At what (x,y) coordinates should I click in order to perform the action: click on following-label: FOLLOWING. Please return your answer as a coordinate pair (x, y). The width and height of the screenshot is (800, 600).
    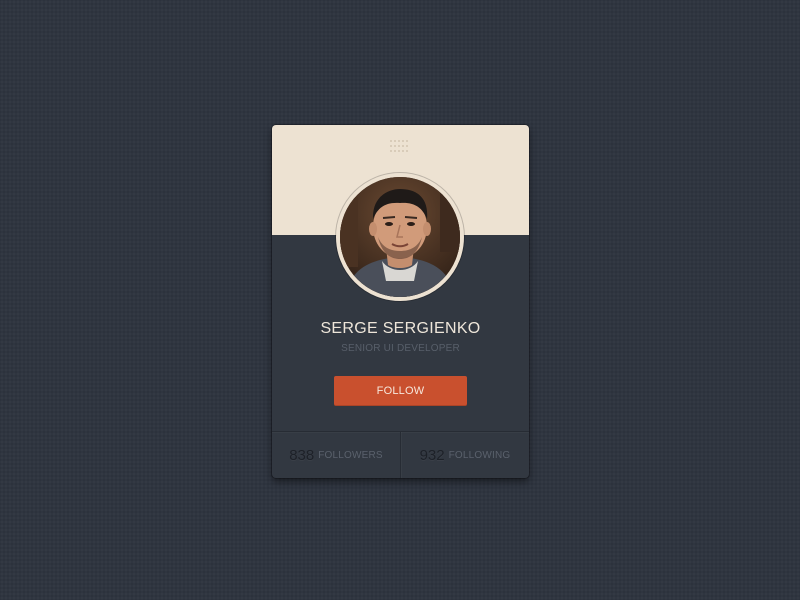
    Looking at the image, I should click on (479, 455).